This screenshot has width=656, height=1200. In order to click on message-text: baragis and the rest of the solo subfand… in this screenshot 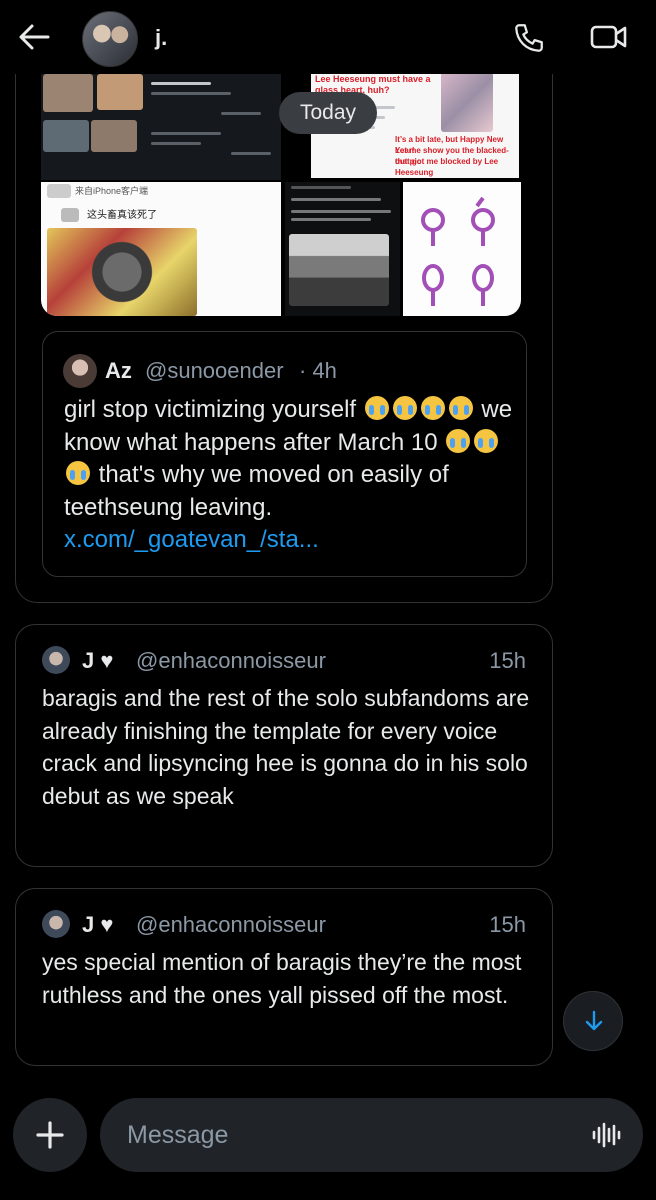, I will do `click(286, 747)`.